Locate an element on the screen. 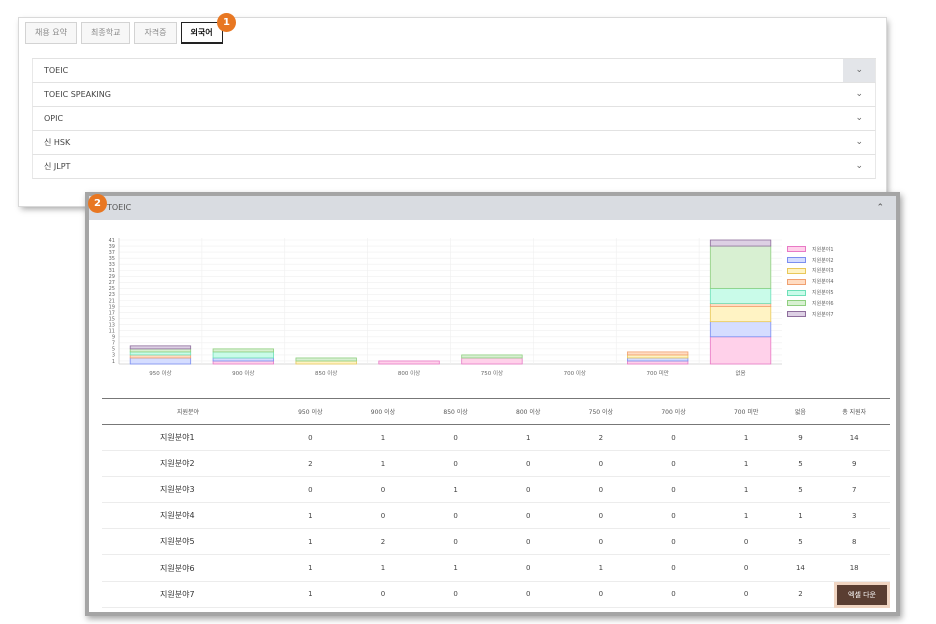 The height and width of the screenshot is (624, 936). accordion-item-toeic-speaking: TOEIC SPEAKING ⌄ is located at coordinates (454, 95).